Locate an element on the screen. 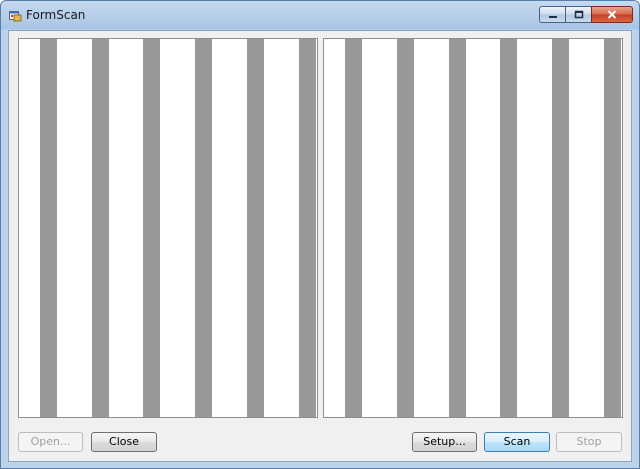 The width and height of the screenshot is (640, 469). maximize-button is located at coordinates (578, 14).